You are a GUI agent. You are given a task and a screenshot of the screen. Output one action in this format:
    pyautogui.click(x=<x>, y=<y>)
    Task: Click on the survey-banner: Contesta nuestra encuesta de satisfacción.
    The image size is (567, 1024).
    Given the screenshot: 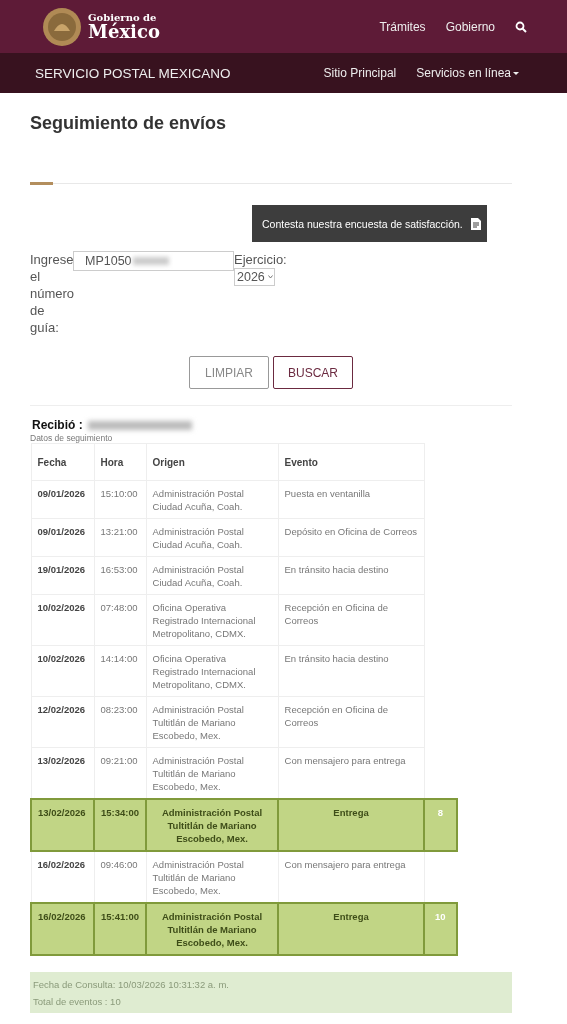 What is the action you would take?
    pyautogui.click(x=369, y=223)
    